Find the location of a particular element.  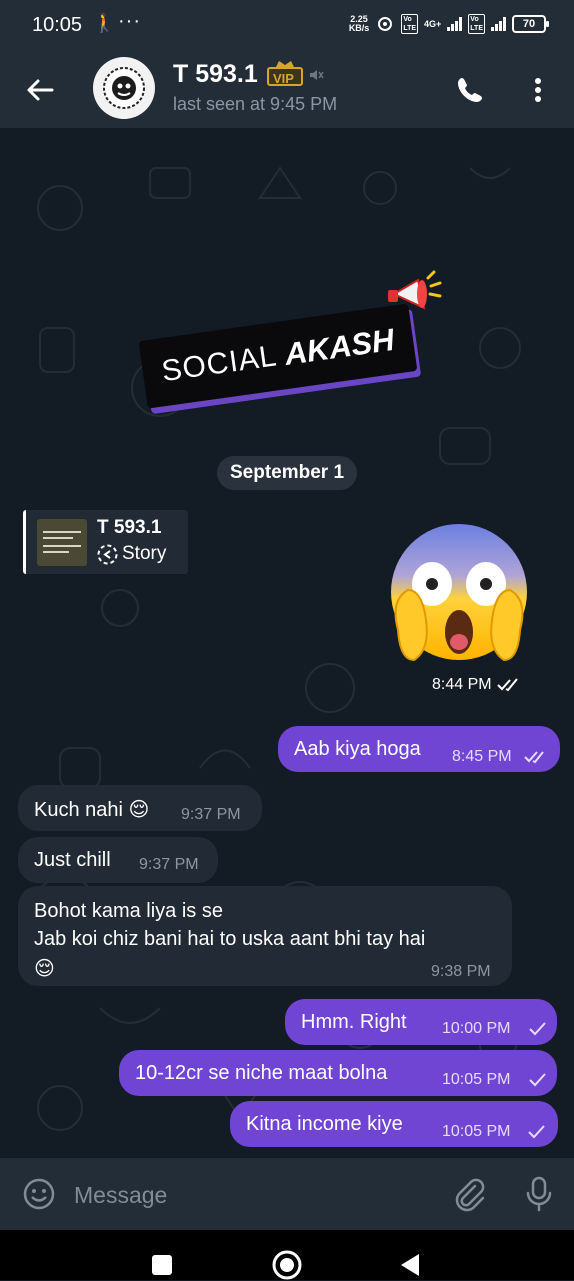

chat-header: T 593.1 VIP last seen at 9:45 PM is located at coordinates (287, 89).